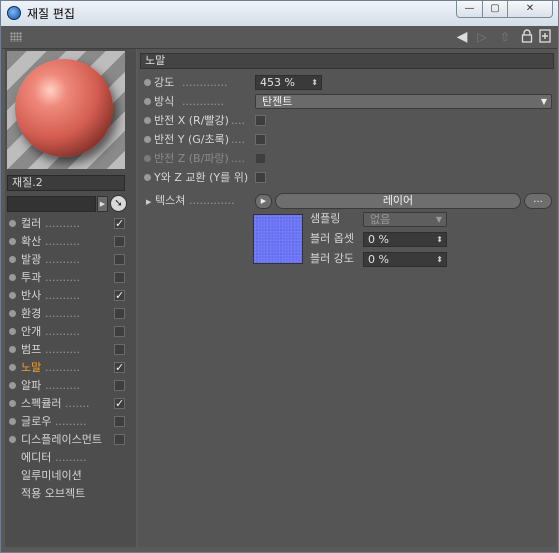 Image resolution: width=559 pixels, height=553 pixels. What do you see at coordinates (378, 259) in the screenshot?
I see `blur-strength-value: 0 %` at bounding box center [378, 259].